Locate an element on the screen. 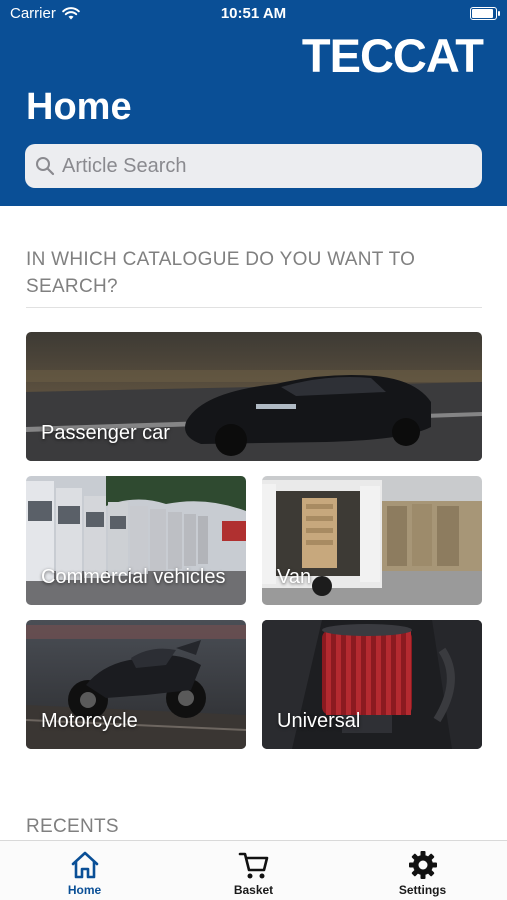  tab-basket: Basket is located at coordinates (253, 870).